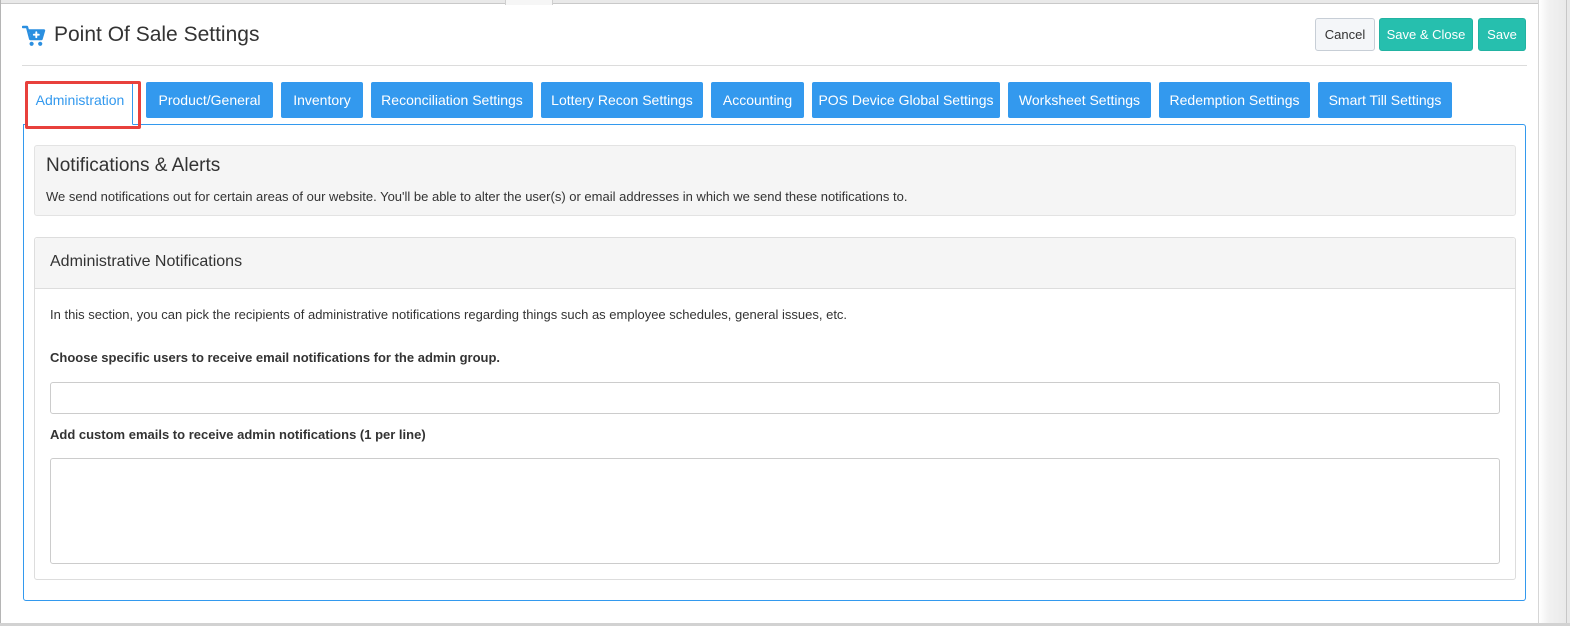  What do you see at coordinates (80, 100) in the screenshot?
I see `tab-label: Administration` at bounding box center [80, 100].